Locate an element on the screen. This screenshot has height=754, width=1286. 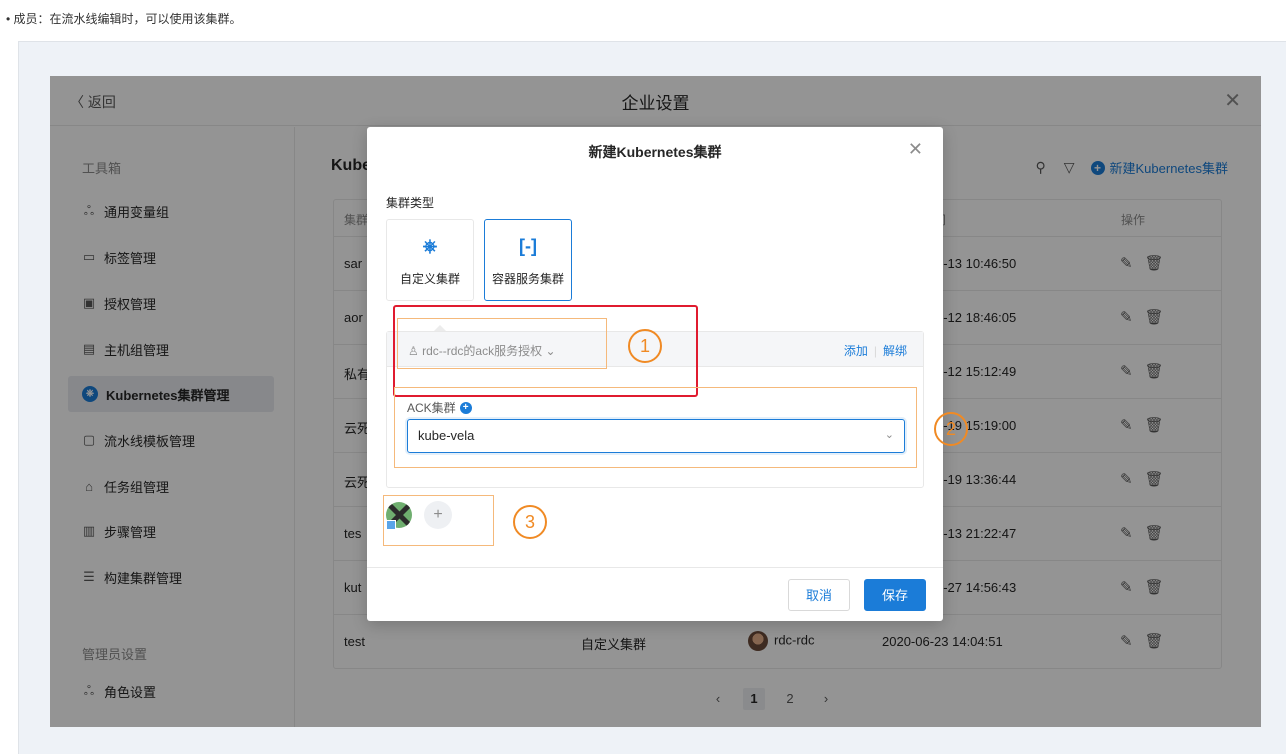
cluster-type-label: 集群类型 is located at coordinates (410, 203).